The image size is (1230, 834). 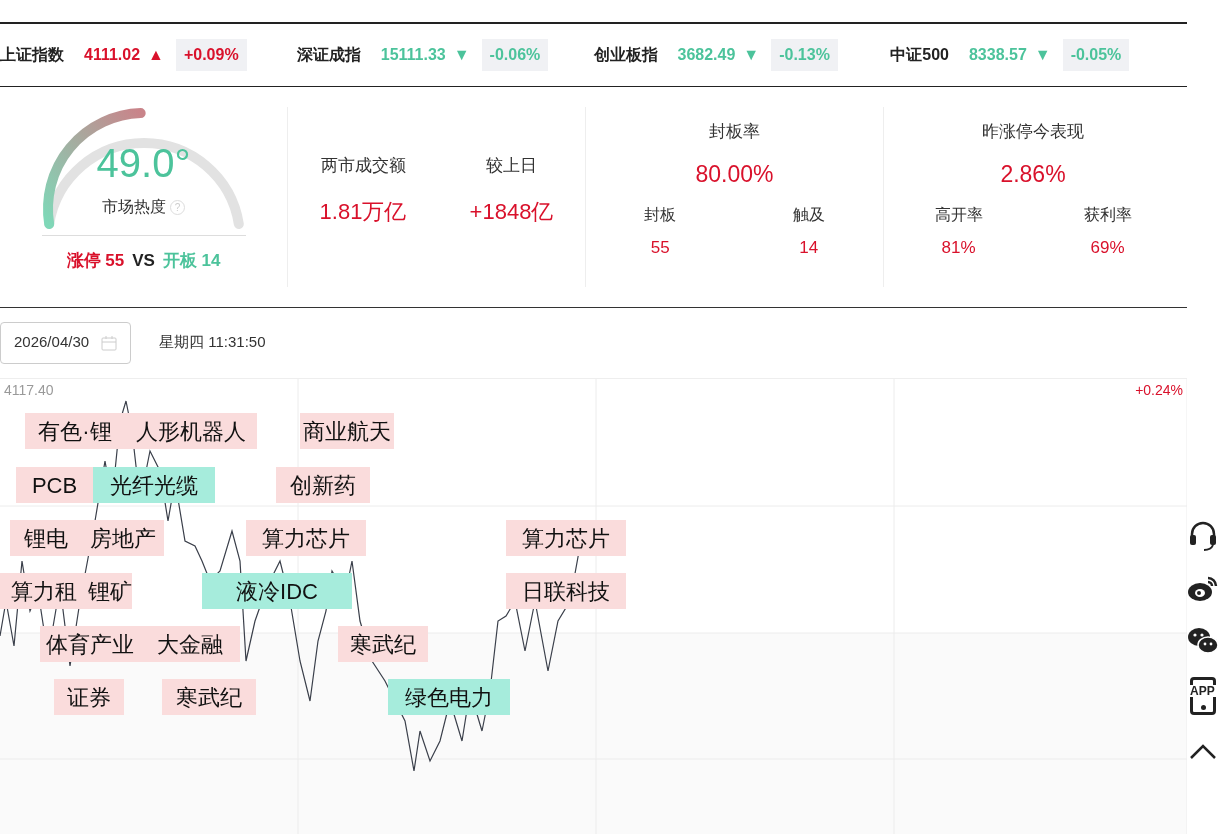 What do you see at coordinates (190, 644) in the screenshot?
I see `sector-tag: 大金融` at bounding box center [190, 644].